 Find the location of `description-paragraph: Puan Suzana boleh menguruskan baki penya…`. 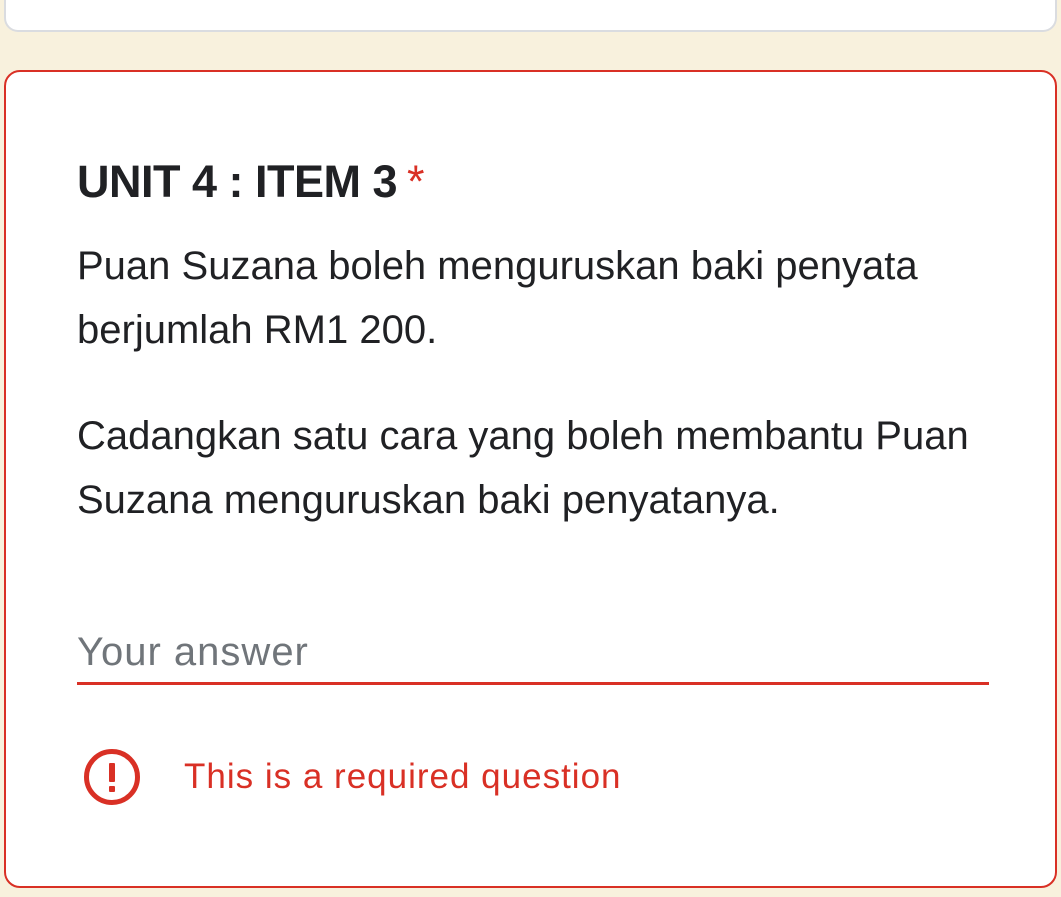

description-paragraph: Puan Suzana boleh menguruskan baki penya… is located at coordinates (497, 298).